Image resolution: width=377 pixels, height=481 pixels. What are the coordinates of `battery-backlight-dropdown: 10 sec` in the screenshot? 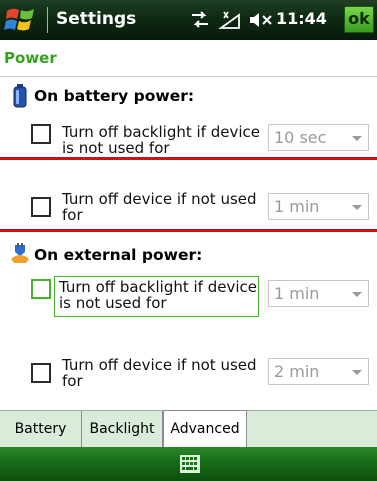 It's located at (318, 137).